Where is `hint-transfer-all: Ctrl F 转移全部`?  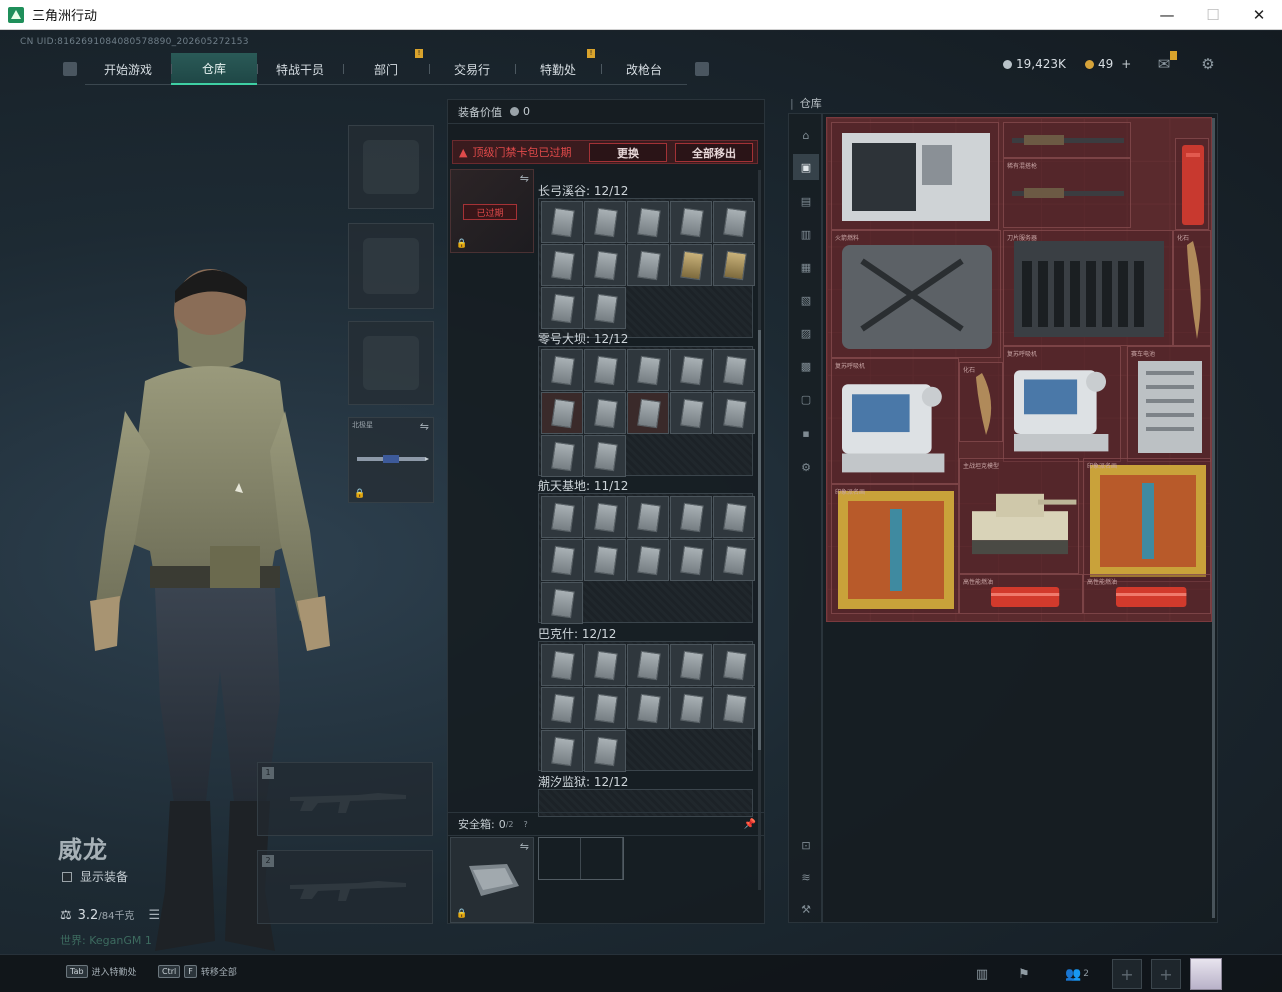
hint-transfer-all: Ctrl F 转移全部 is located at coordinates (197, 971).